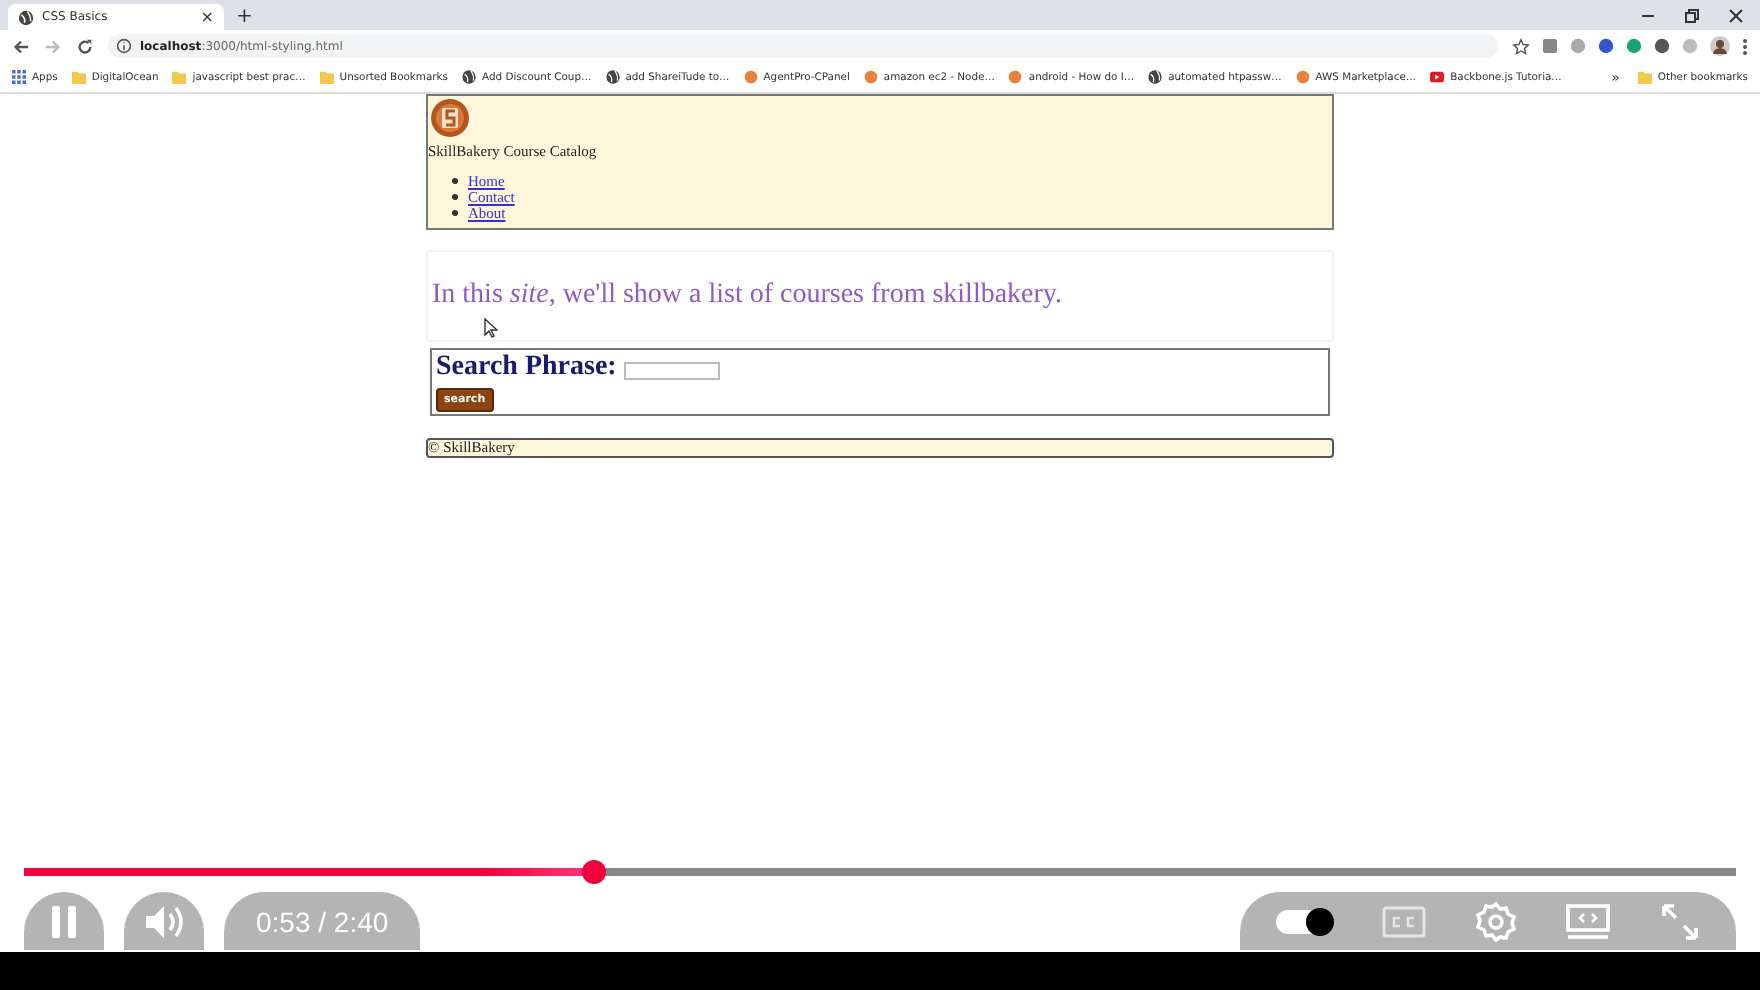 The image size is (1760, 990). Describe the element at coordinates (21, 46) in the screenshot. I see `back-icon` at that location.